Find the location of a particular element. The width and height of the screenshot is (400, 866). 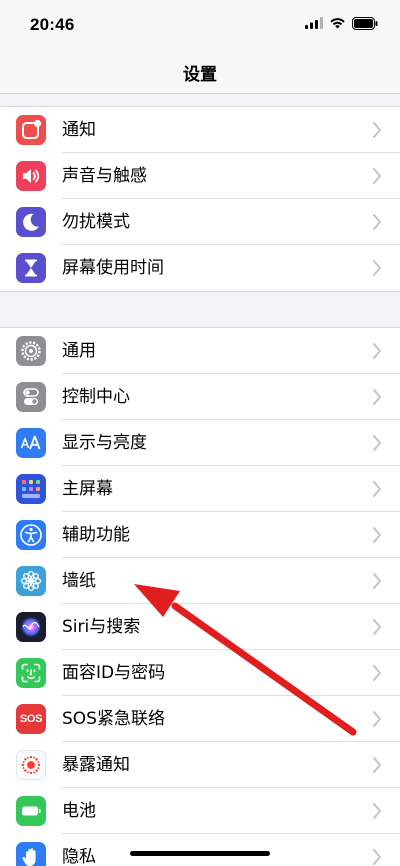

settings-row-label: 暴露通知 is located at coordinates (96, 765).